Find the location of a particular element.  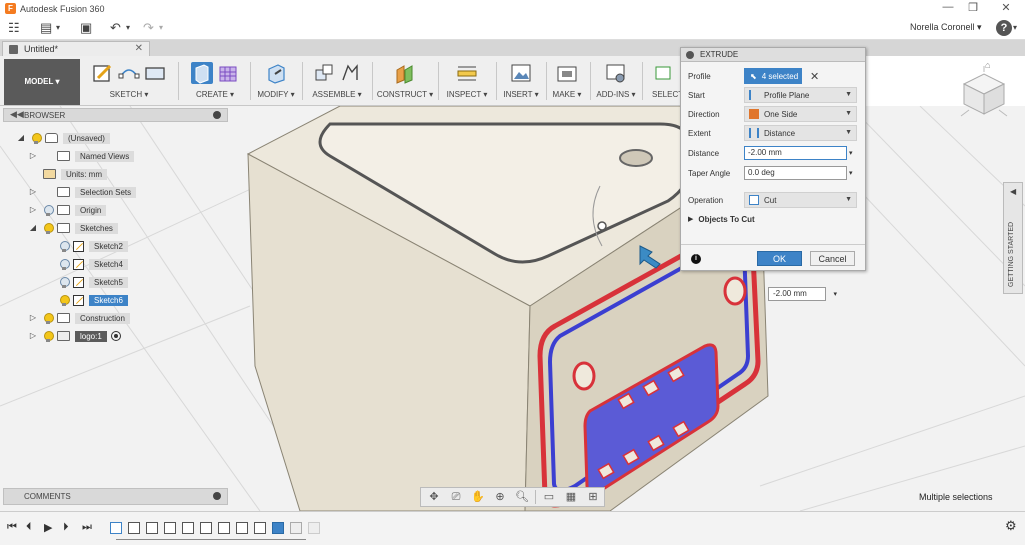

start-dropdown: Profile Plane ▼ is located at coordinates (800, 95).